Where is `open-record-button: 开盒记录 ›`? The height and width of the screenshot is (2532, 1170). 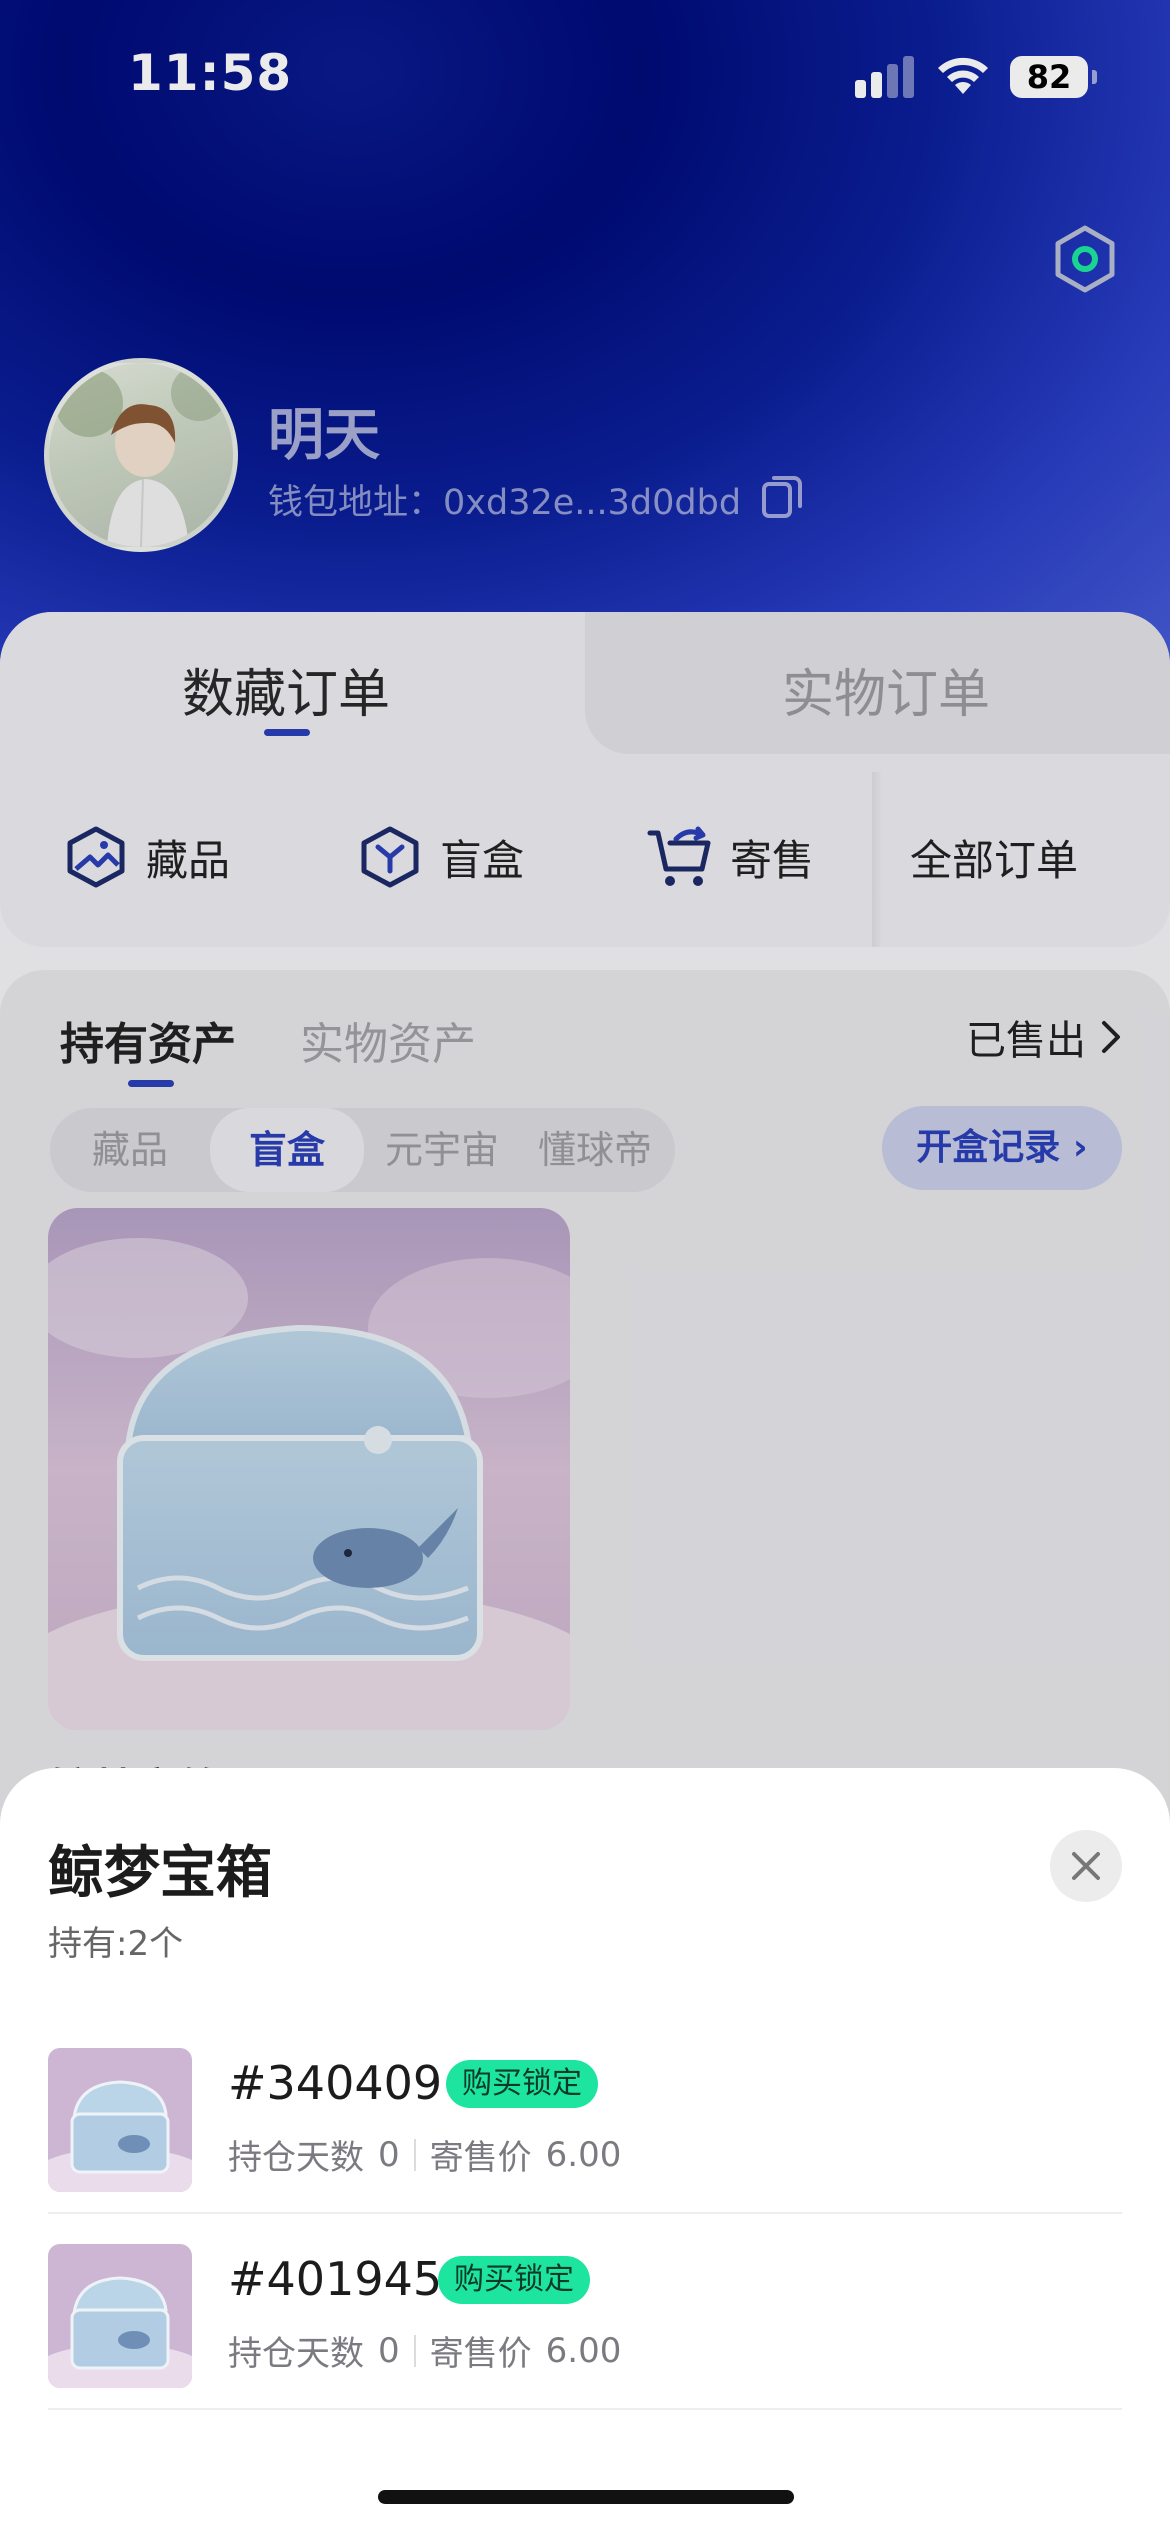 open-record-button: 开盒记录 › is located at coordinates (1002, 1148).